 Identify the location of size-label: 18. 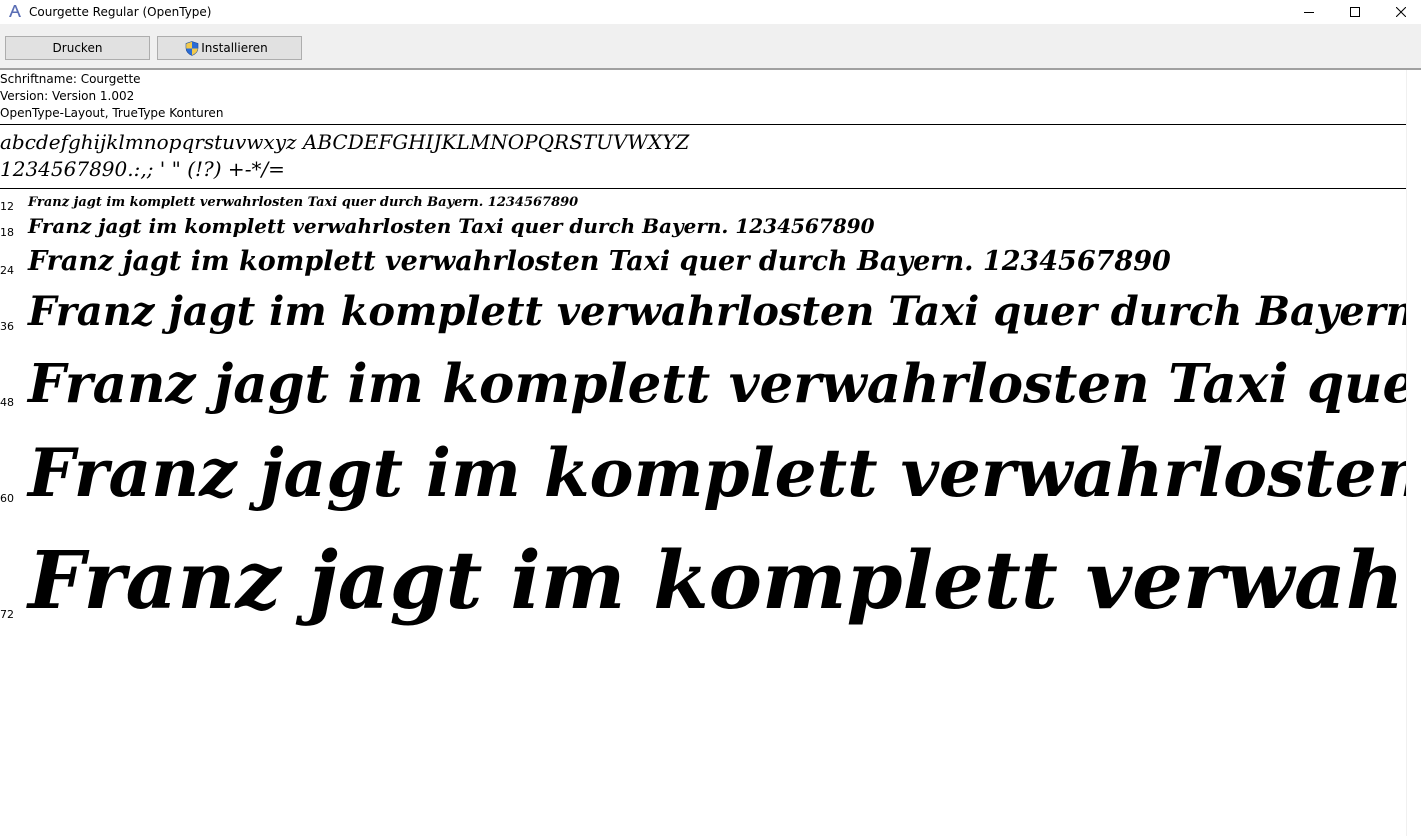
(7, 232).